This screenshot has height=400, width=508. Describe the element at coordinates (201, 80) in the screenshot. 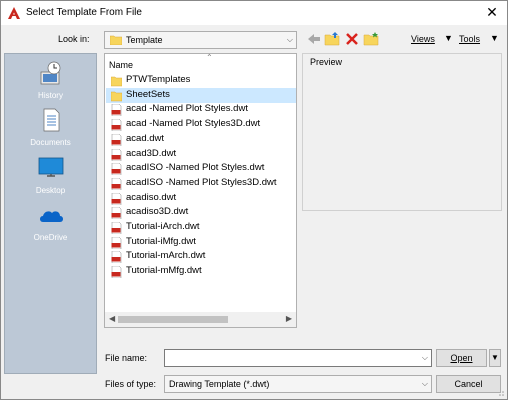

I see `folder-list-item: PTWTemplates` at that location.